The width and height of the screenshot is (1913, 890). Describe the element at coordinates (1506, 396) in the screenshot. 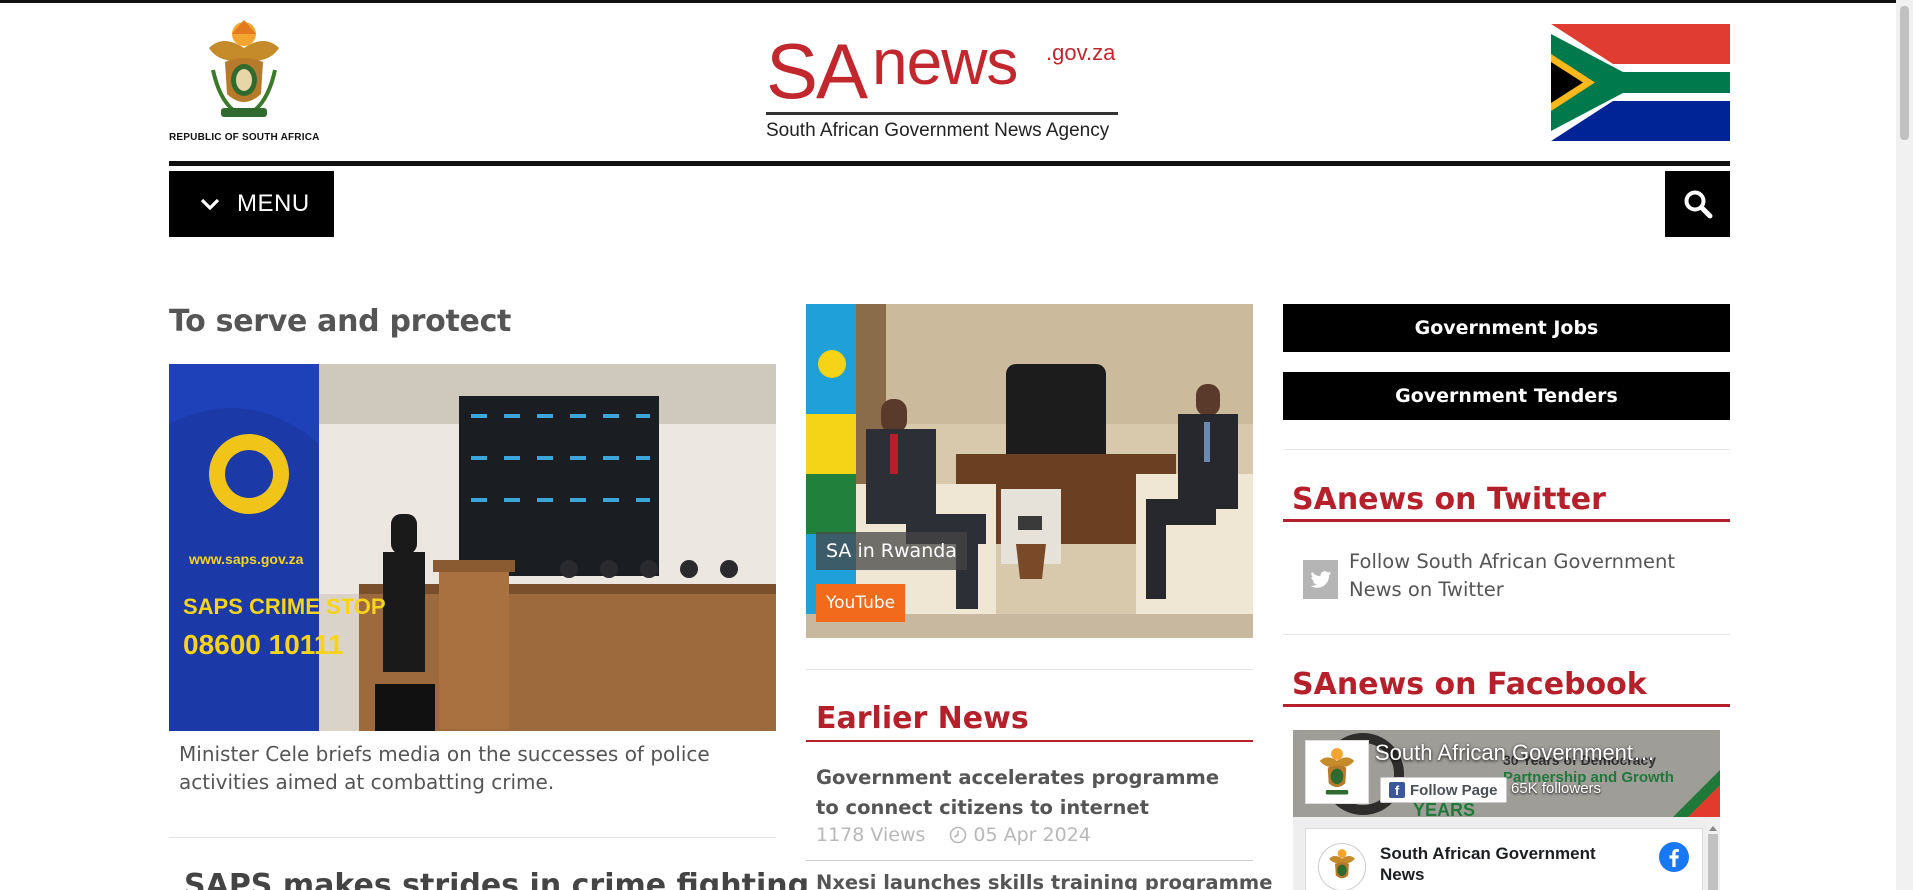

I see `government-tenders-button: Government Tenders` at that location.